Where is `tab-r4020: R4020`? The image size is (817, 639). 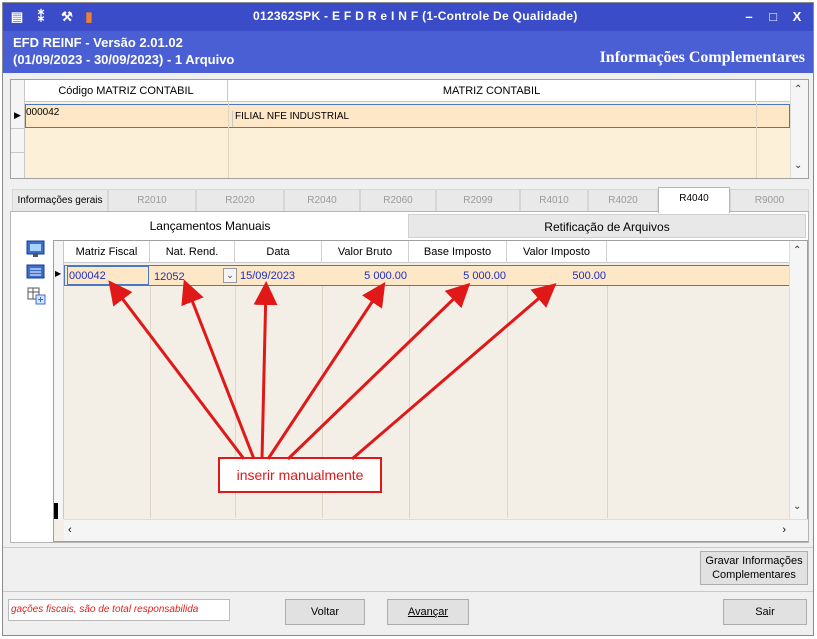
tab-r4020: R4020 is located at coordinates (623, 200).